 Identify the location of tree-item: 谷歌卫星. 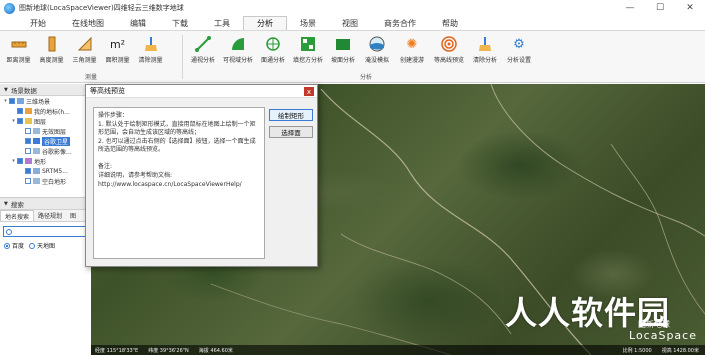
(44, 141).